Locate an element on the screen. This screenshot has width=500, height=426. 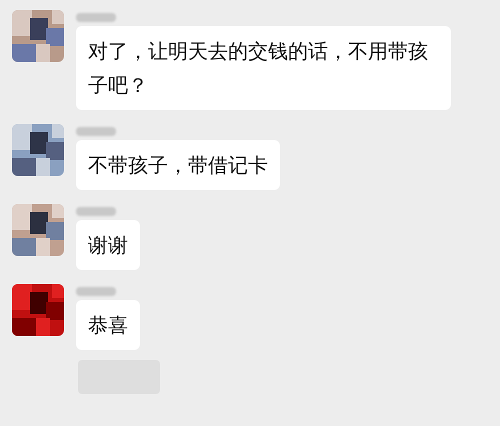
message-bubble: 恭喜 is located at coordinates (108, 325).